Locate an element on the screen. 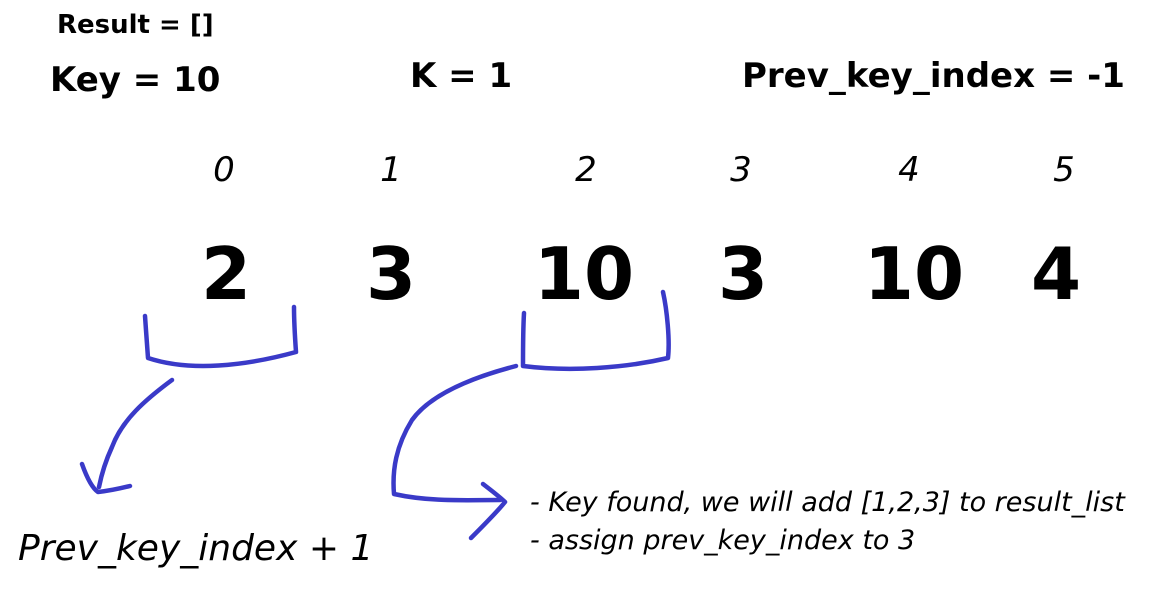  arrow-curve-left is located at coordinates (135, 433).